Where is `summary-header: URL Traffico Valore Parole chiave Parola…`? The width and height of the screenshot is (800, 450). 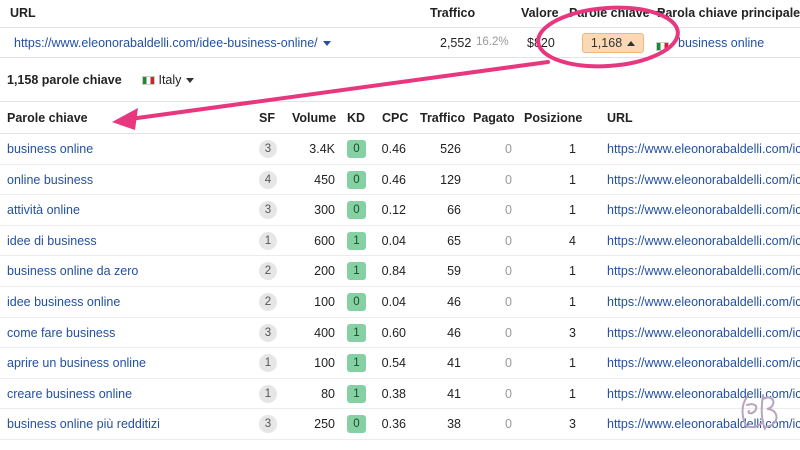
summary-header: URL Traffico Valore Parole chiave Parola… is located at coordinates (400, 14).